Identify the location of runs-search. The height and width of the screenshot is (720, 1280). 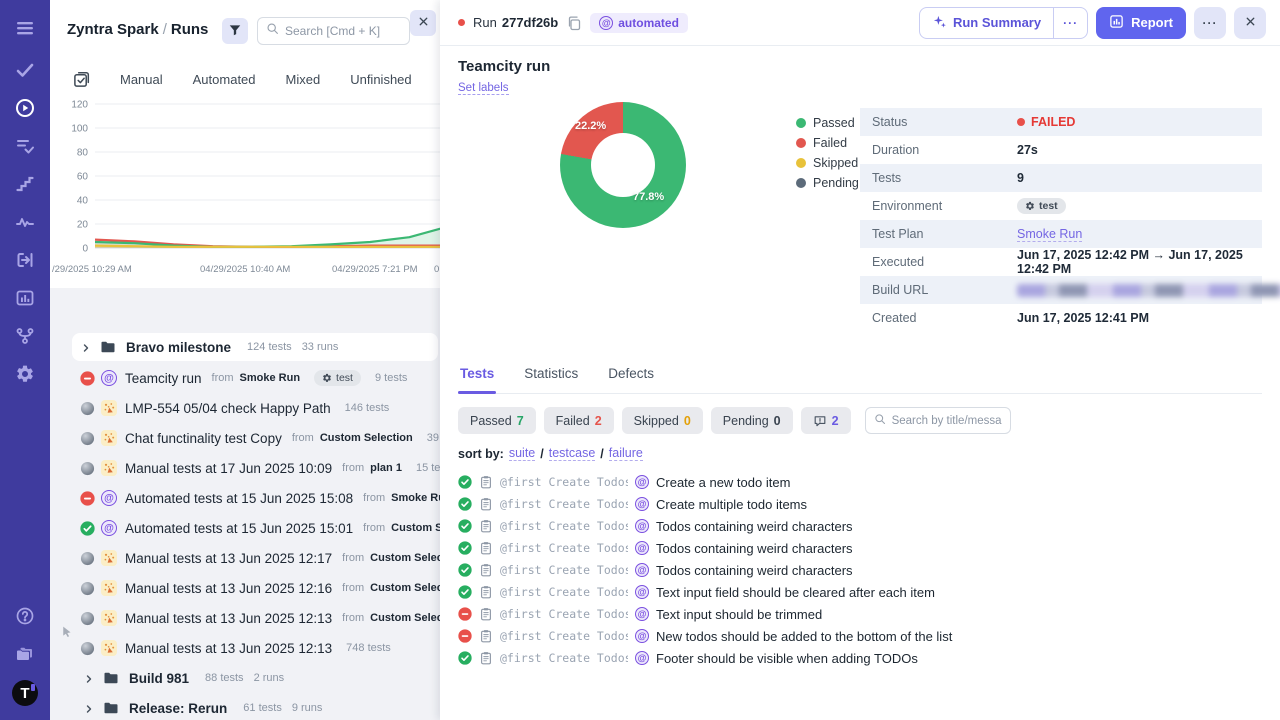
(333, 31).